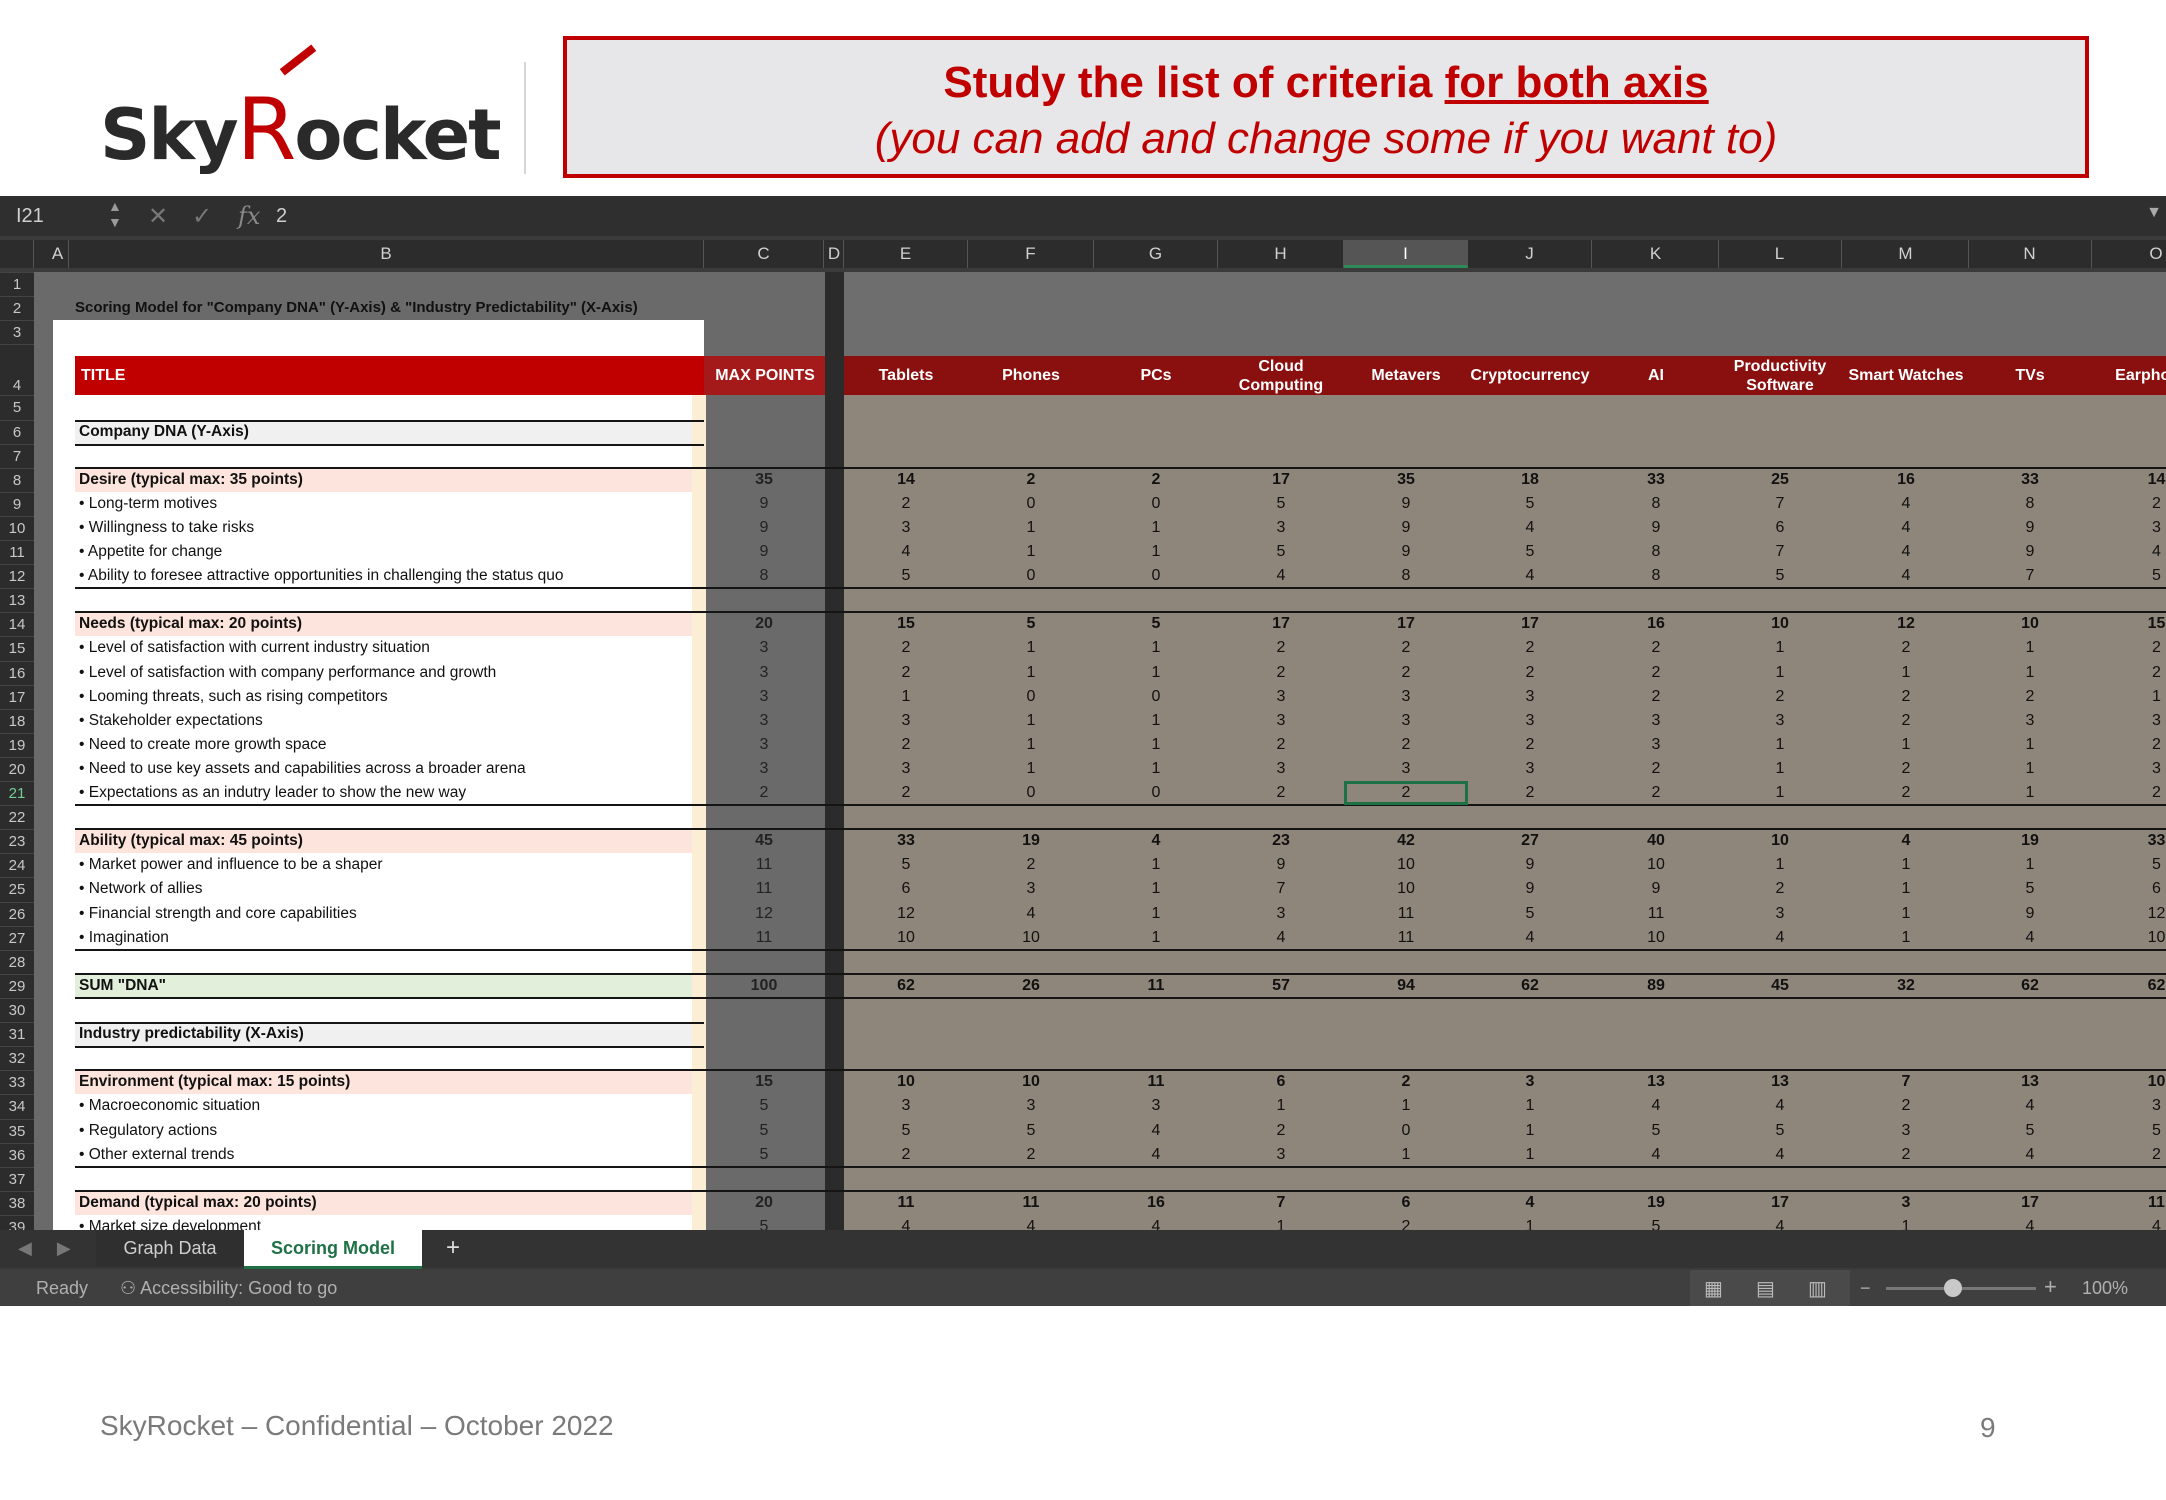 Image resolution: width=2166 pixels, height=1500 pixels. Describe the element at coordinates (1817, 1288) in the screenshot. I see `page-break-view-icon: ▥` at that location.